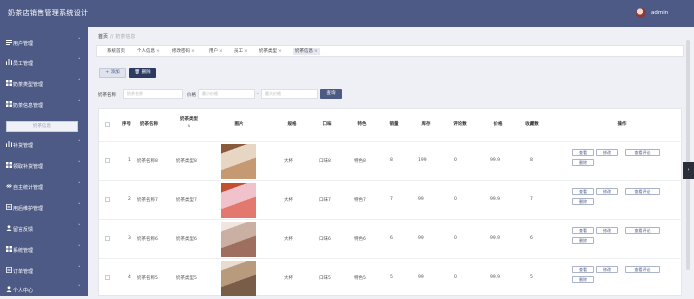  I want to click on sidebar-item-staff: 员工管理 ˅, so click(44, 62).